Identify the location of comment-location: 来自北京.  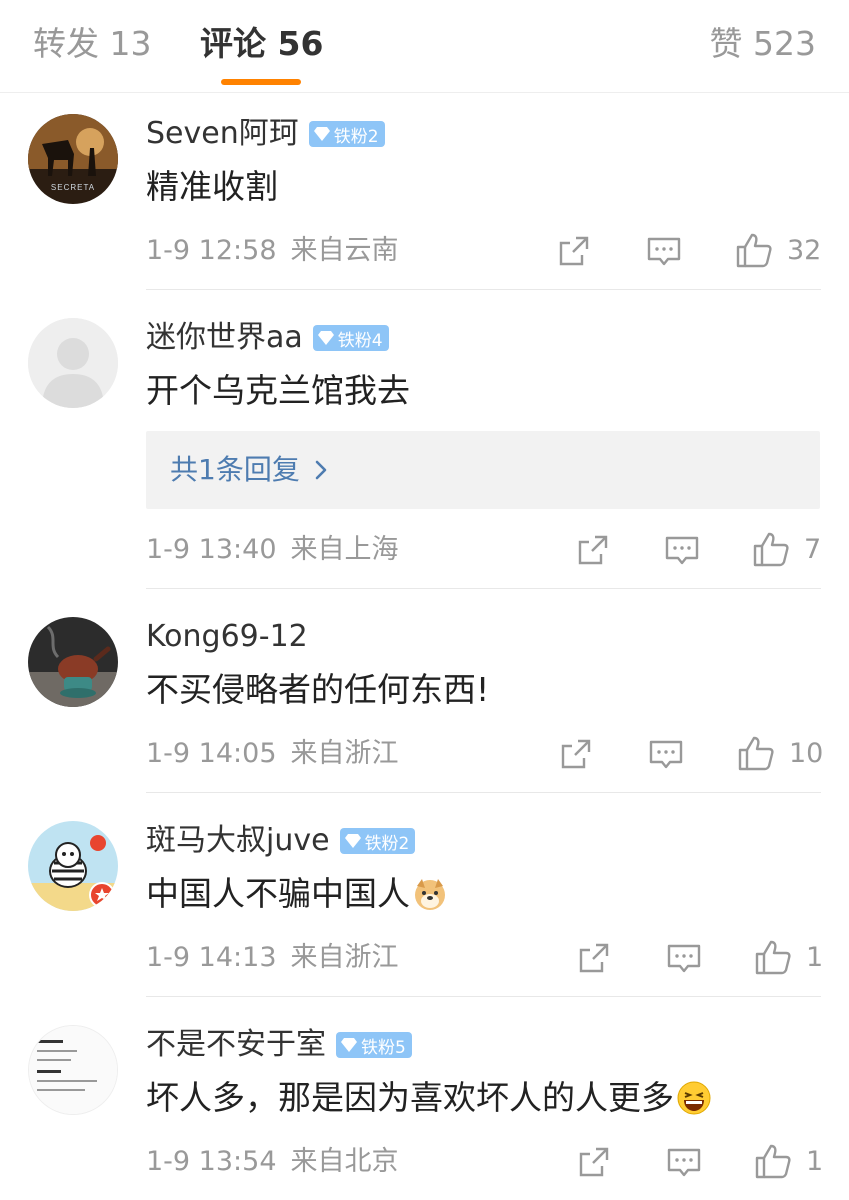
(344, 1161).